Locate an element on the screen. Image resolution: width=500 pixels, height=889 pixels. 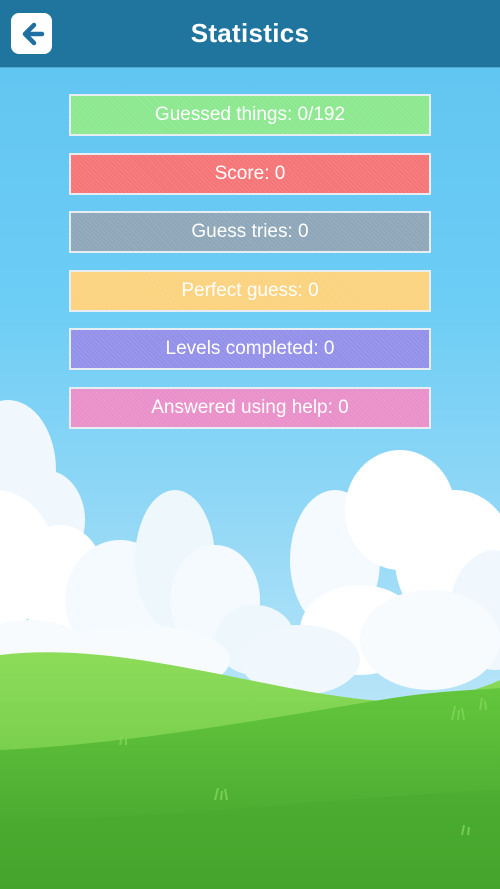
back-button is located at coordinates (31, 33).